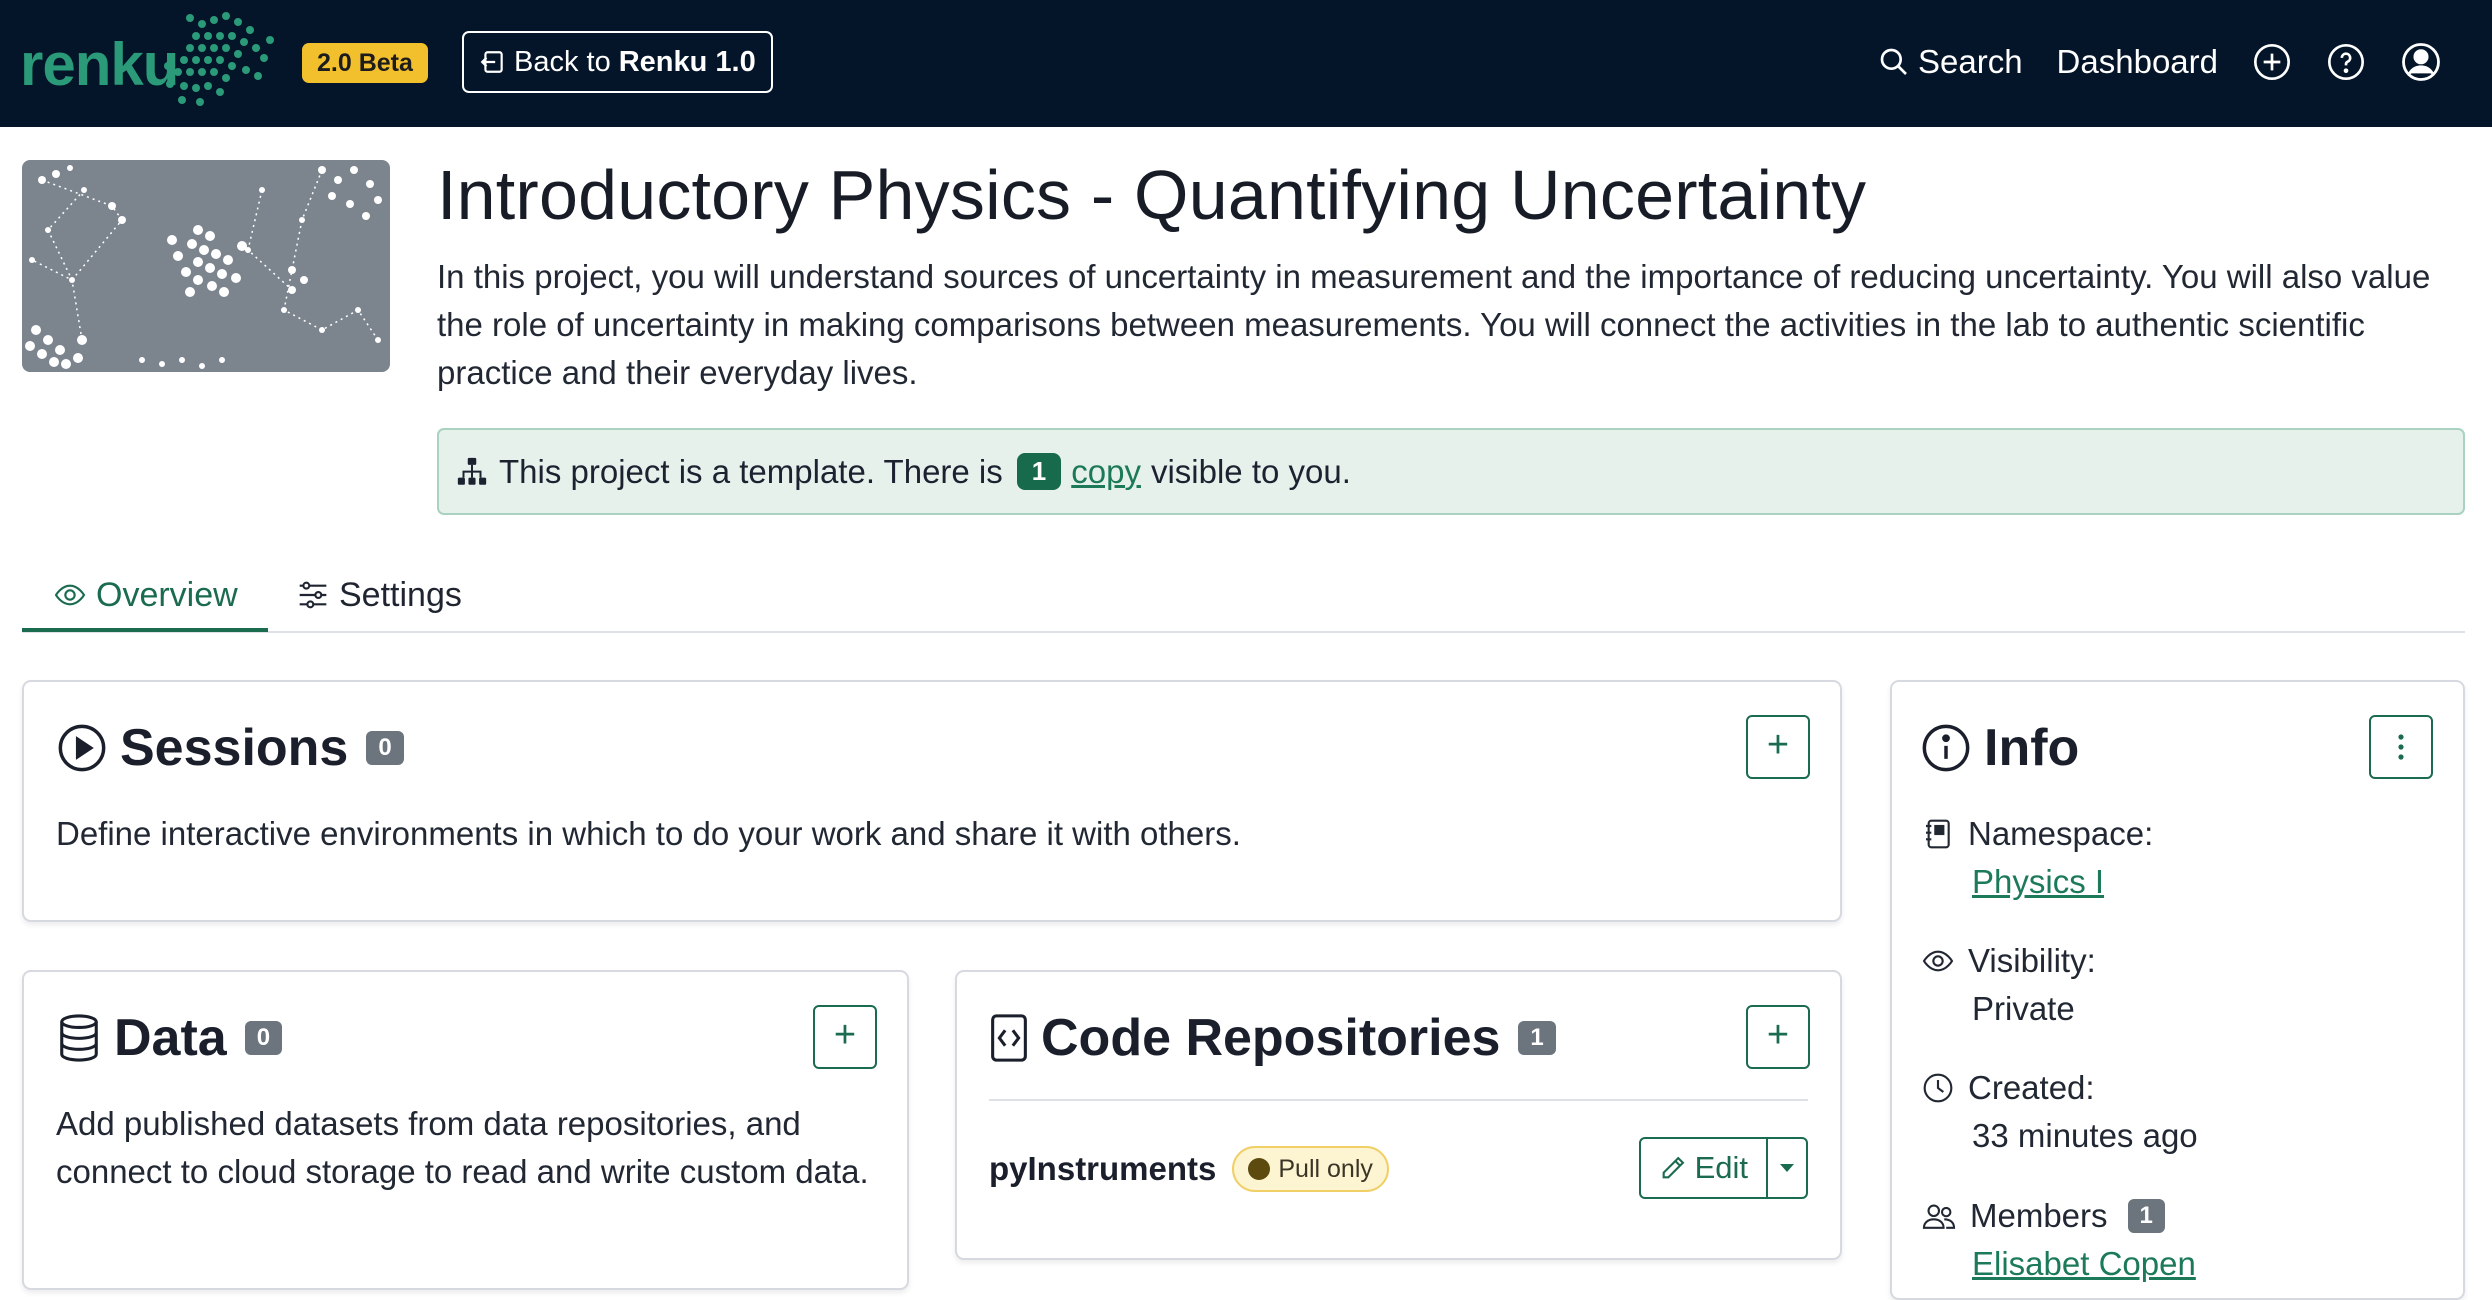 The width and height of the screenshot is (2492, 1300). Describe the element at coordinates (472, 472) in the screenshot. I see `diagram-icon` at that location.